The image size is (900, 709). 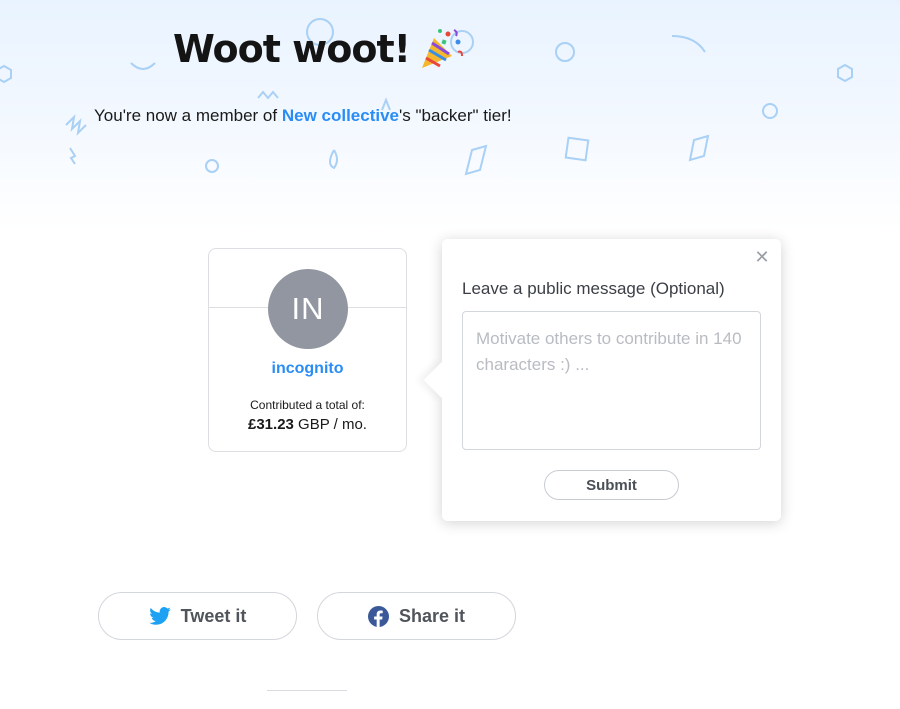 What do you see at coordinates (292, 49) in the screenshot?
I see `title-text: Woot woot!` at bounding box center [292, 49].